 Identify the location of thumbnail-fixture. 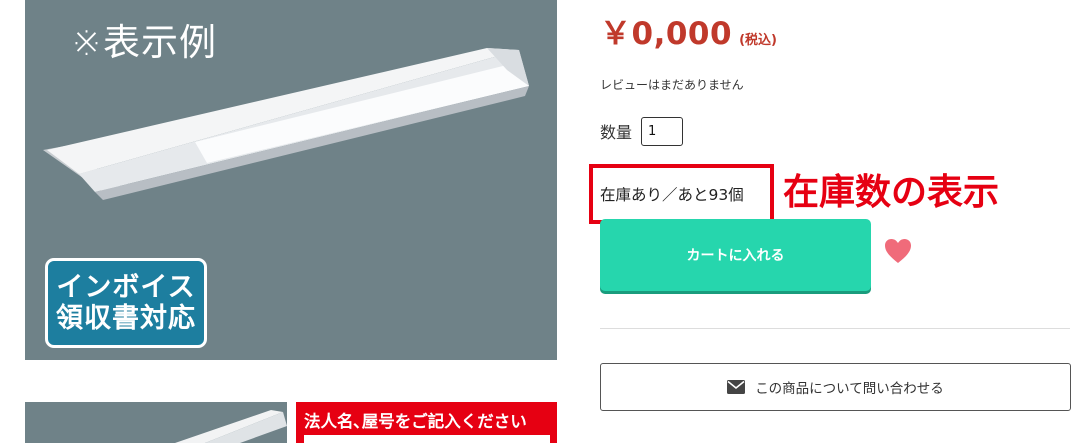
(156, 422).